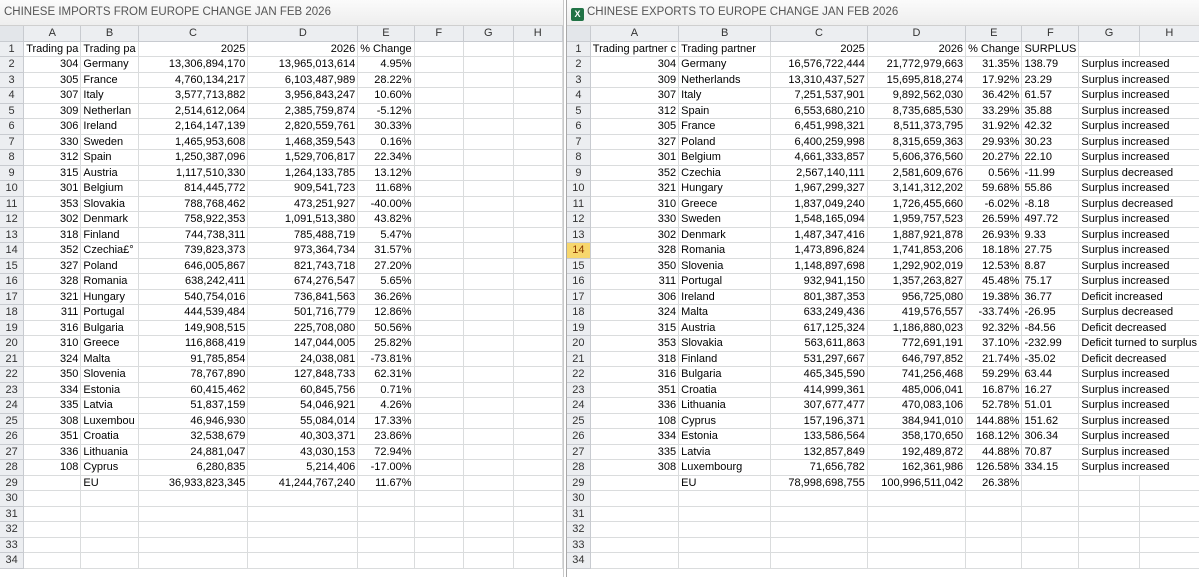 This screenshot has width=1199, height=577. Describe the element at coordinates (109, 250) in the screenshot. I see `cell: Czechia£°` at that location.